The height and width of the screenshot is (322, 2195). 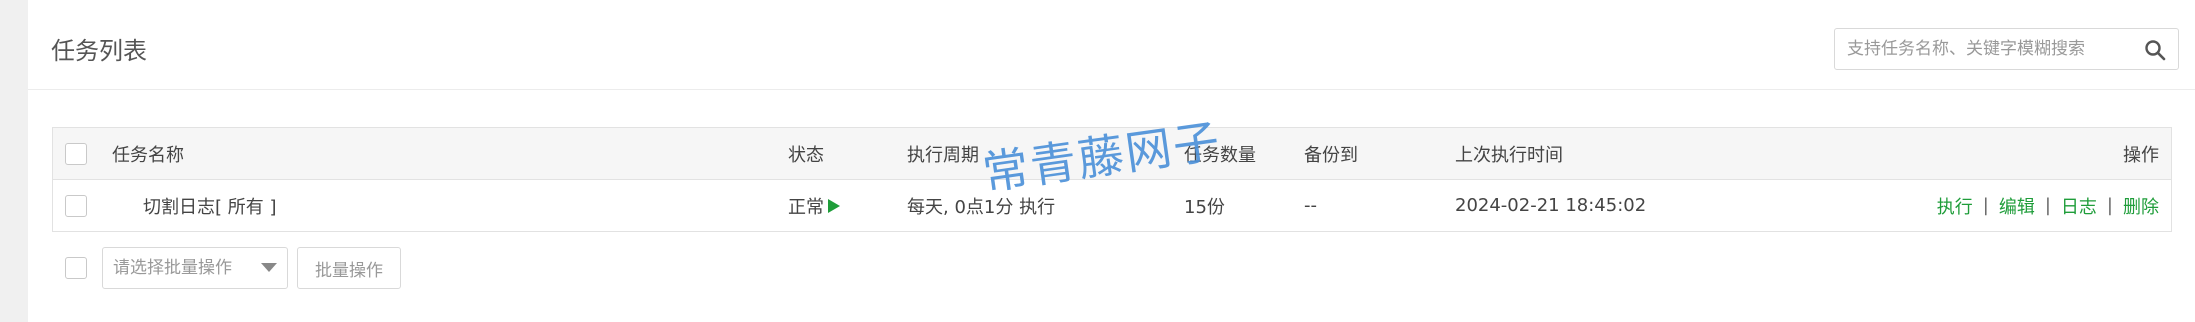 What do you see at coordinates (943, 155) in the screenshot?
I see `col-cycle: 执行周期` at bounding box center [943, 155].